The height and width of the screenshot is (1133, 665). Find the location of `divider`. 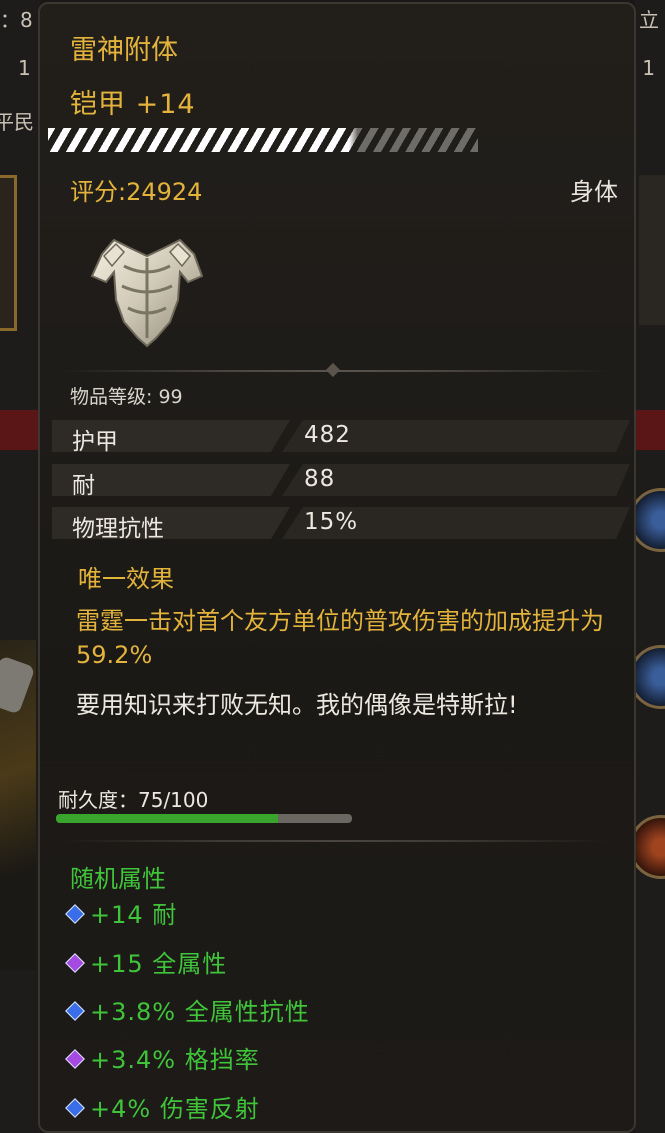

divider is located at coordinates (335, 841).